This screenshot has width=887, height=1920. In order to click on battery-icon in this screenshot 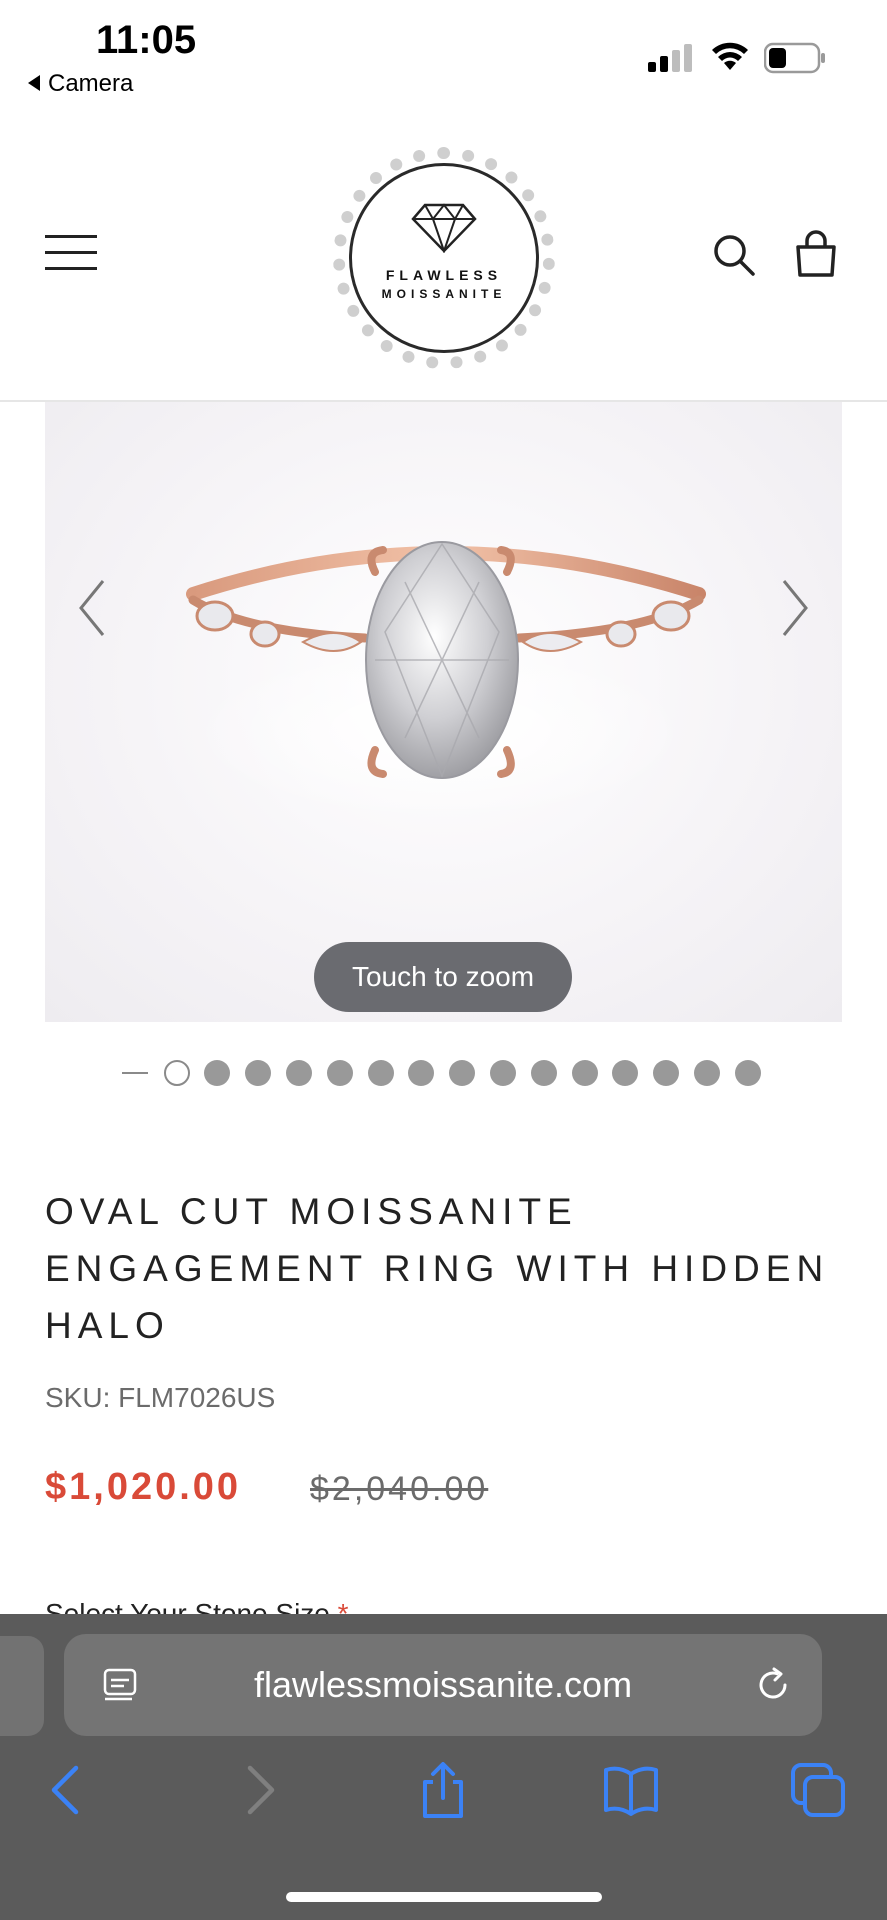, I will do `click(794, 58)`.